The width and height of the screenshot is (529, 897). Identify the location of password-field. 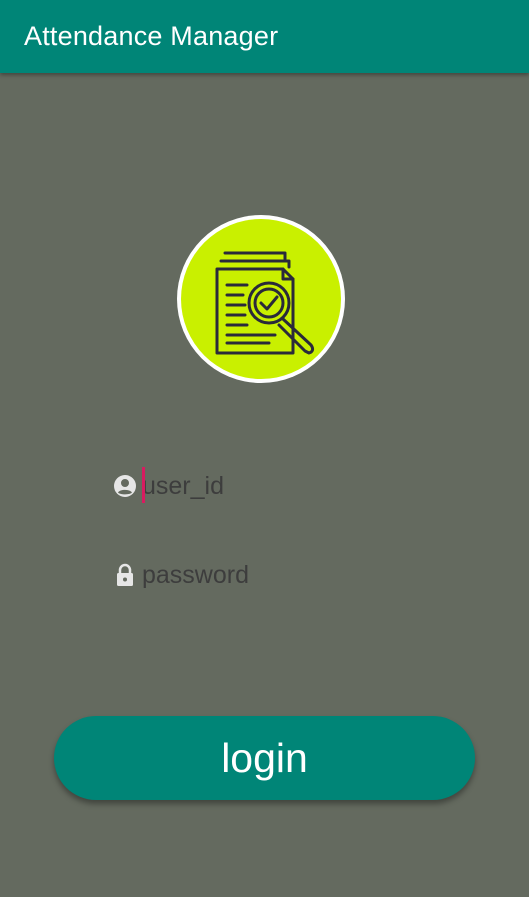
(262, 575).